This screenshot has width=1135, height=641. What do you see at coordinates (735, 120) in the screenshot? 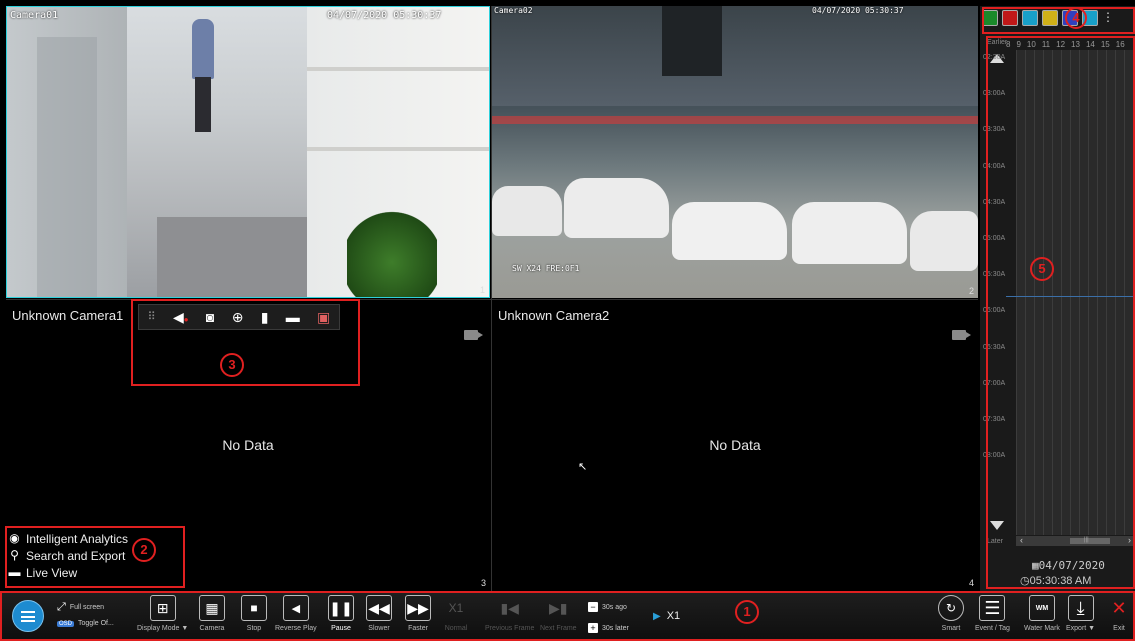
I see `barrier-tape` at bounding box center [735, 120].